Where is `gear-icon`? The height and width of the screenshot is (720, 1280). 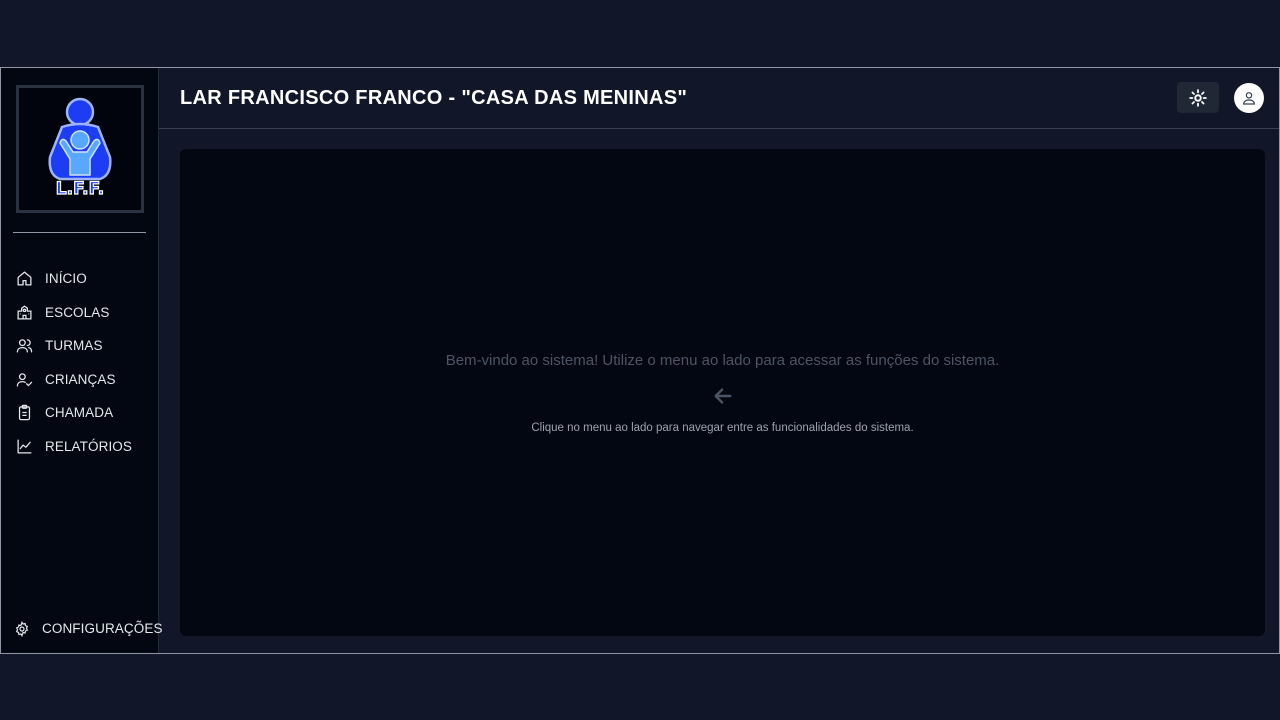 gear-icon is located at coordinates (21, 628).